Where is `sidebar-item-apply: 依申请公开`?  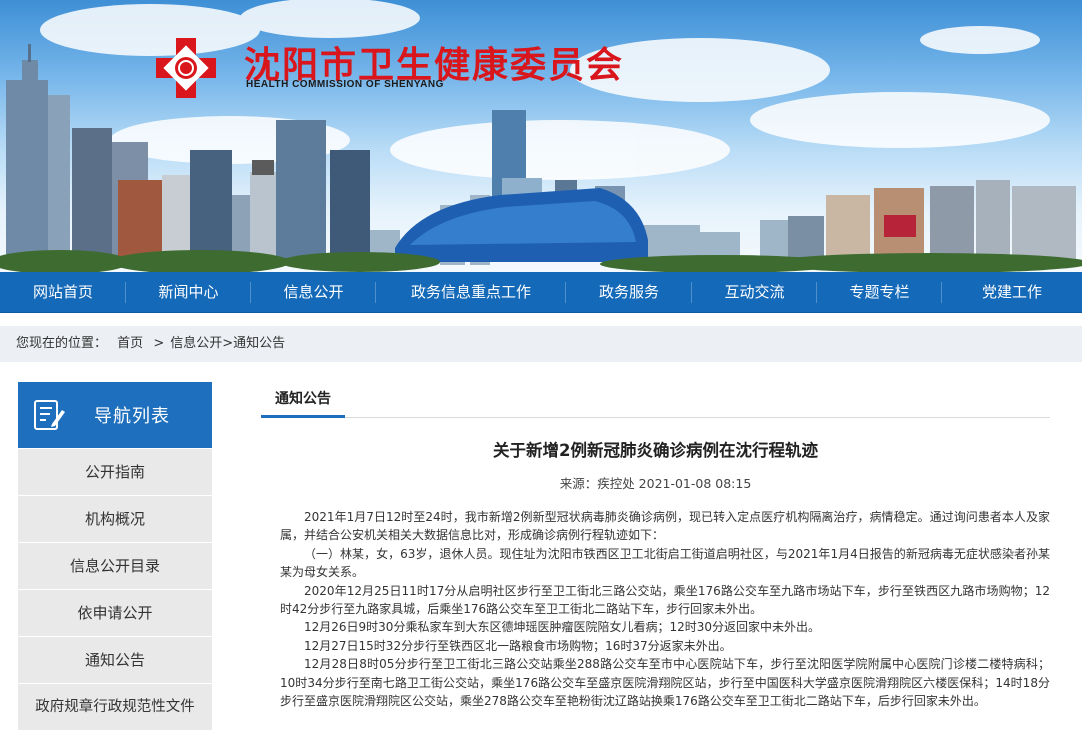
sidebar-item-apply: 依申请公开 is located at coordinates (115, 612).